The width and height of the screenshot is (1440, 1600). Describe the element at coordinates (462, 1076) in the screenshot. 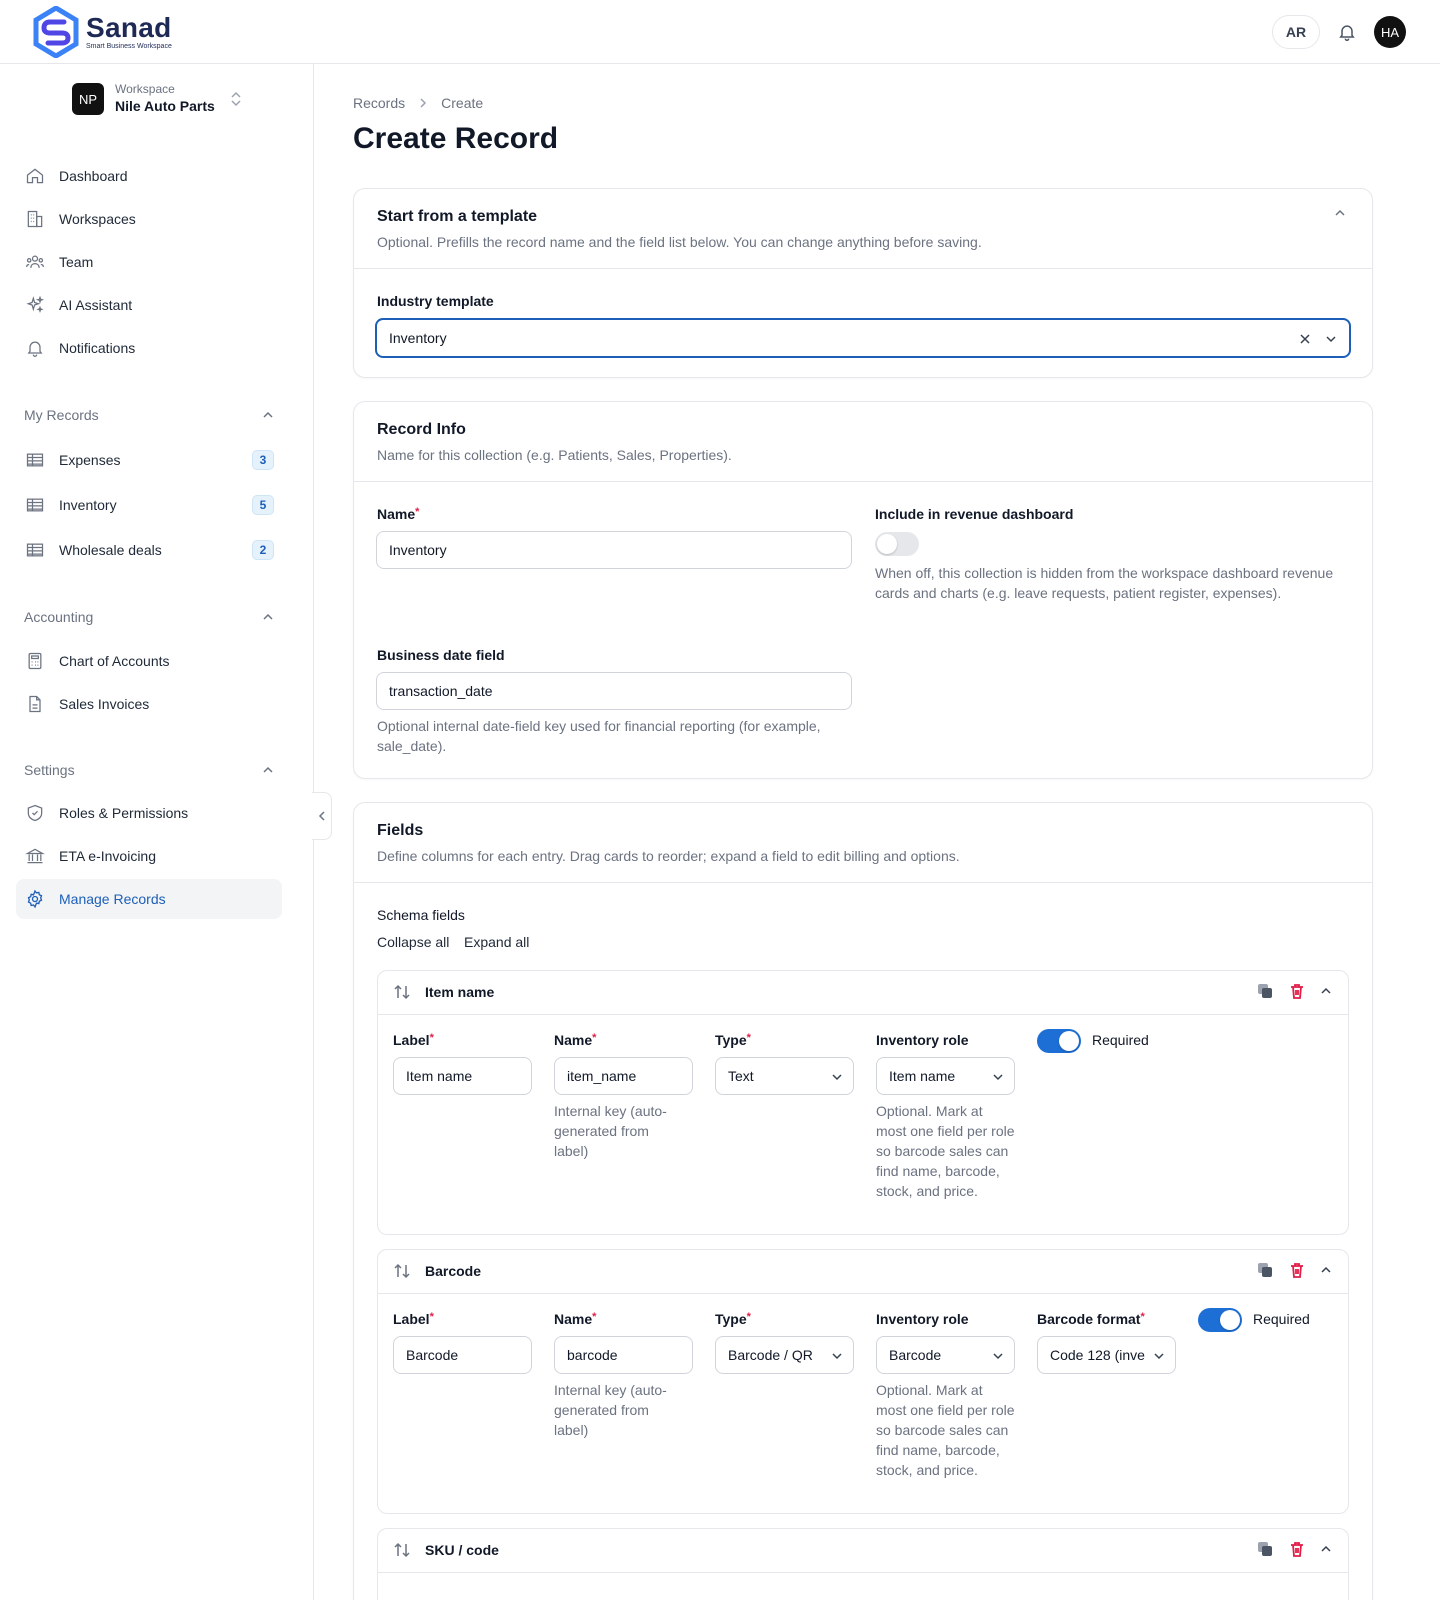

I see `field-label-input: Item name` at that location.